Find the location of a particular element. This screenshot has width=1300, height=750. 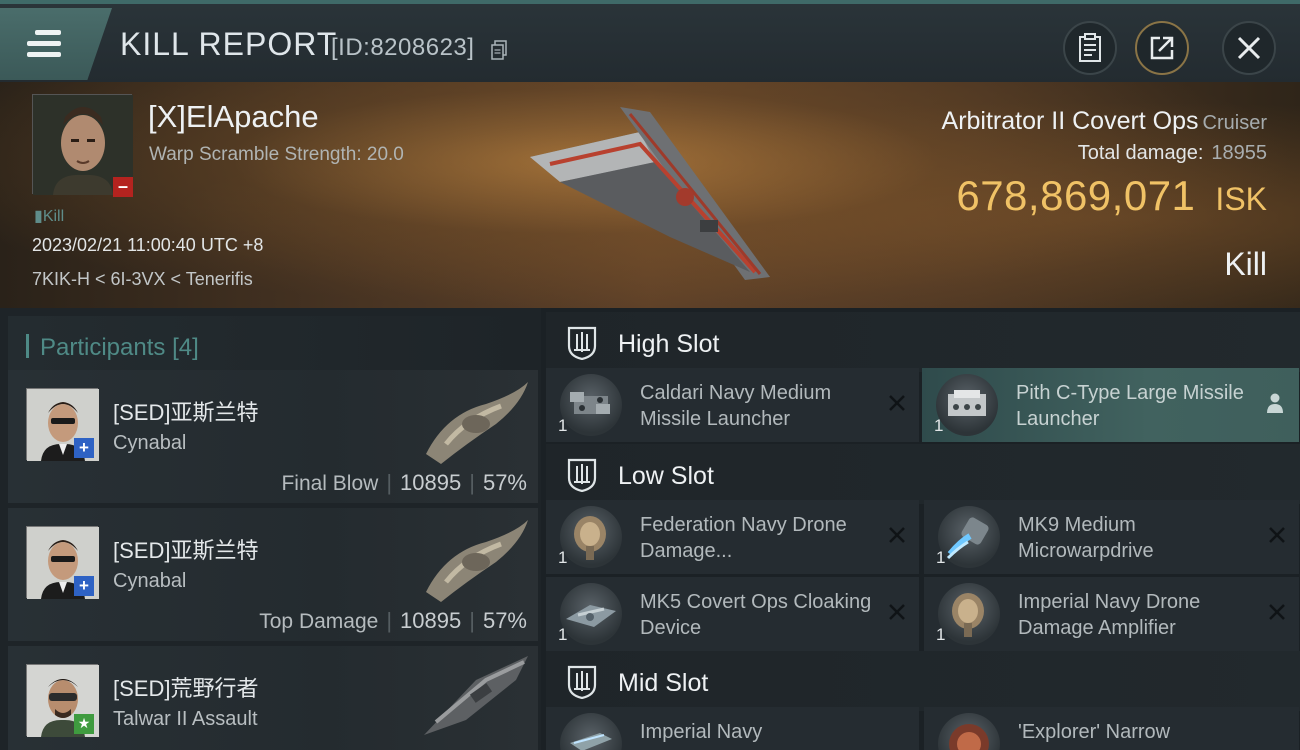

ship-name: Arbitrator II Covert Ops is located at coordinates (1070, 121).